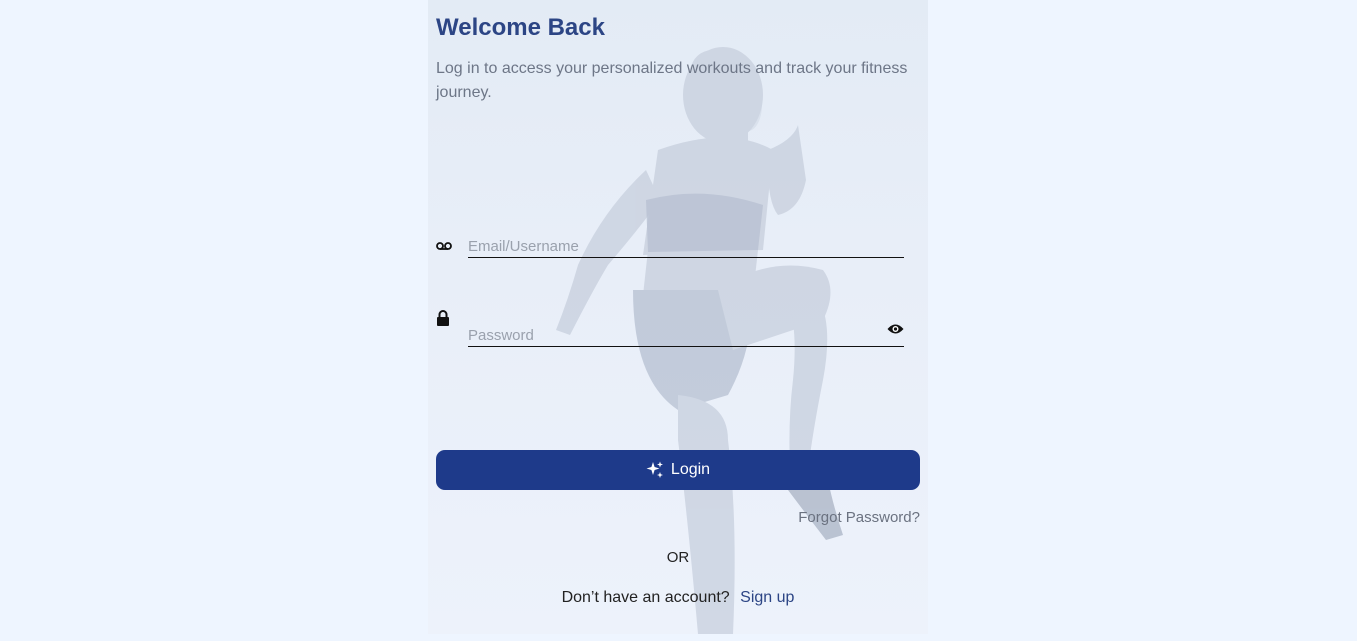  What do you see at coordinates (686, 243) in the screenshot?
I see `email-field: Email/Username` at bounding box center [686, 243].